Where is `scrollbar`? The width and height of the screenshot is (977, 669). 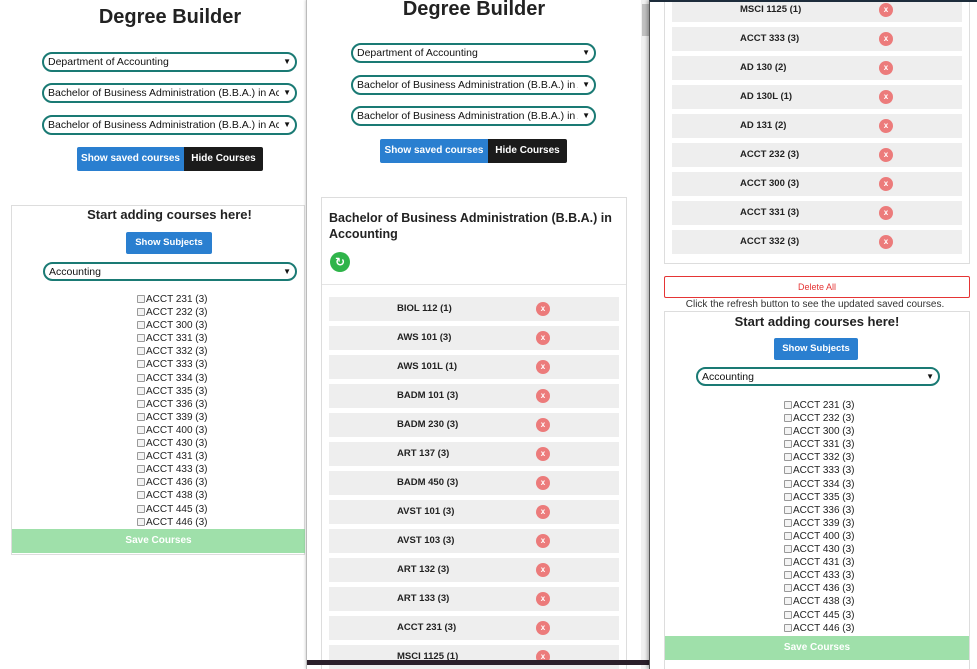
scrollbar is located at coordinates (645, 334).